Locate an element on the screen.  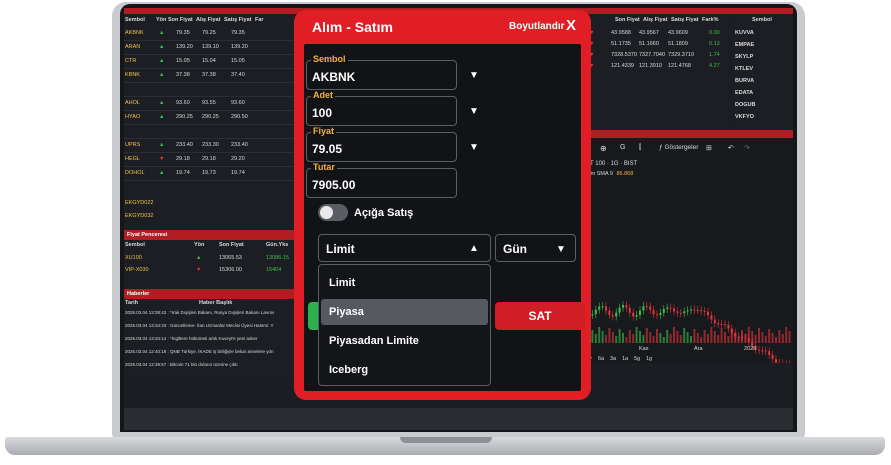
order-type-option: Limit is located at coordinates (404, 283).